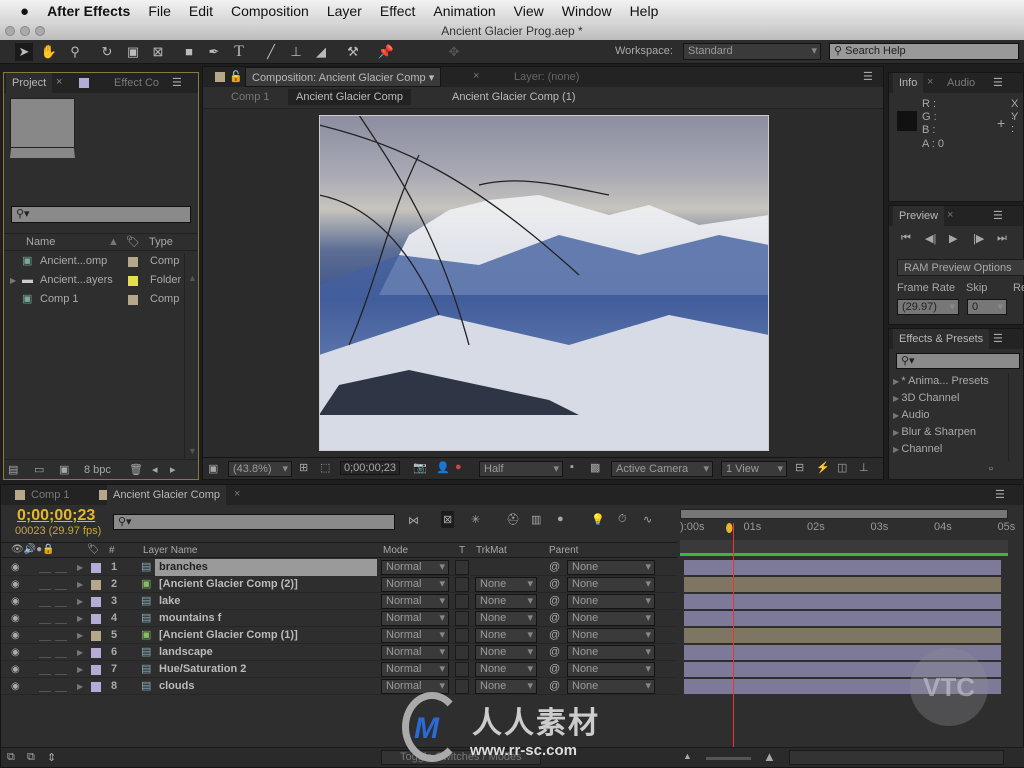  I want to click on menu-item: File, so click(159, 11).